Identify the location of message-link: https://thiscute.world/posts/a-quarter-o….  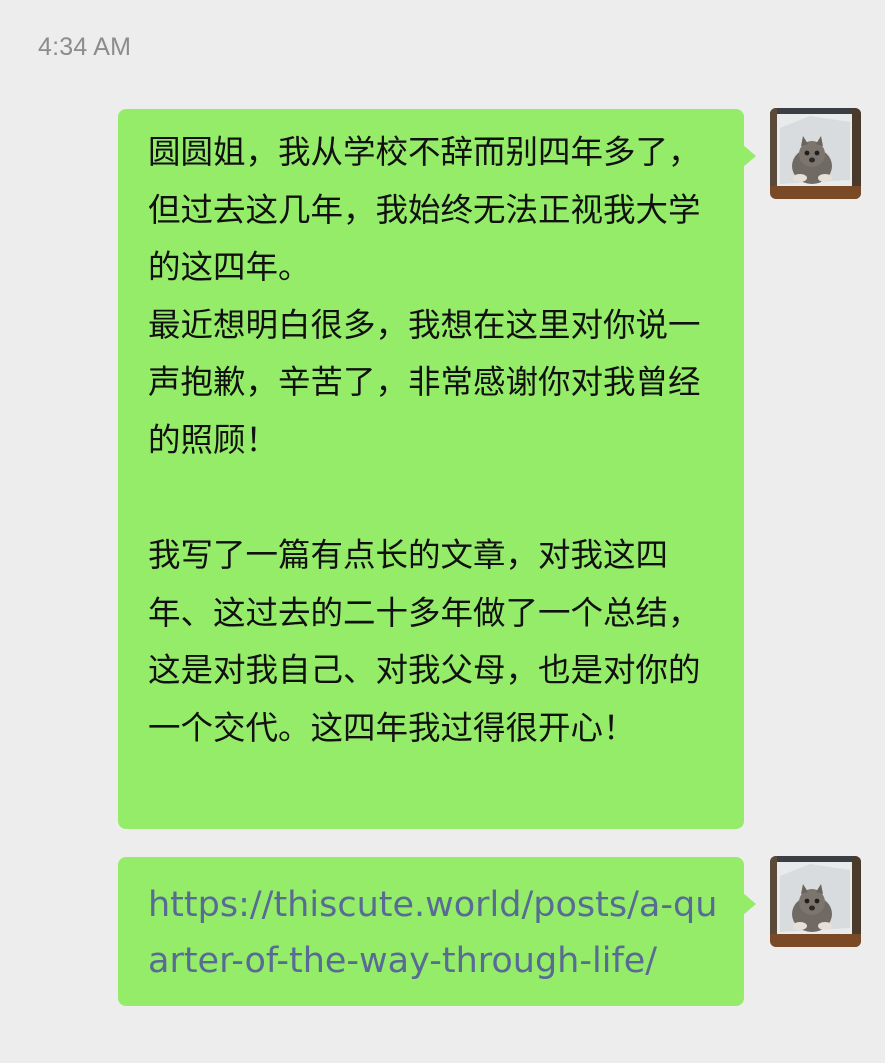
(434, 933).